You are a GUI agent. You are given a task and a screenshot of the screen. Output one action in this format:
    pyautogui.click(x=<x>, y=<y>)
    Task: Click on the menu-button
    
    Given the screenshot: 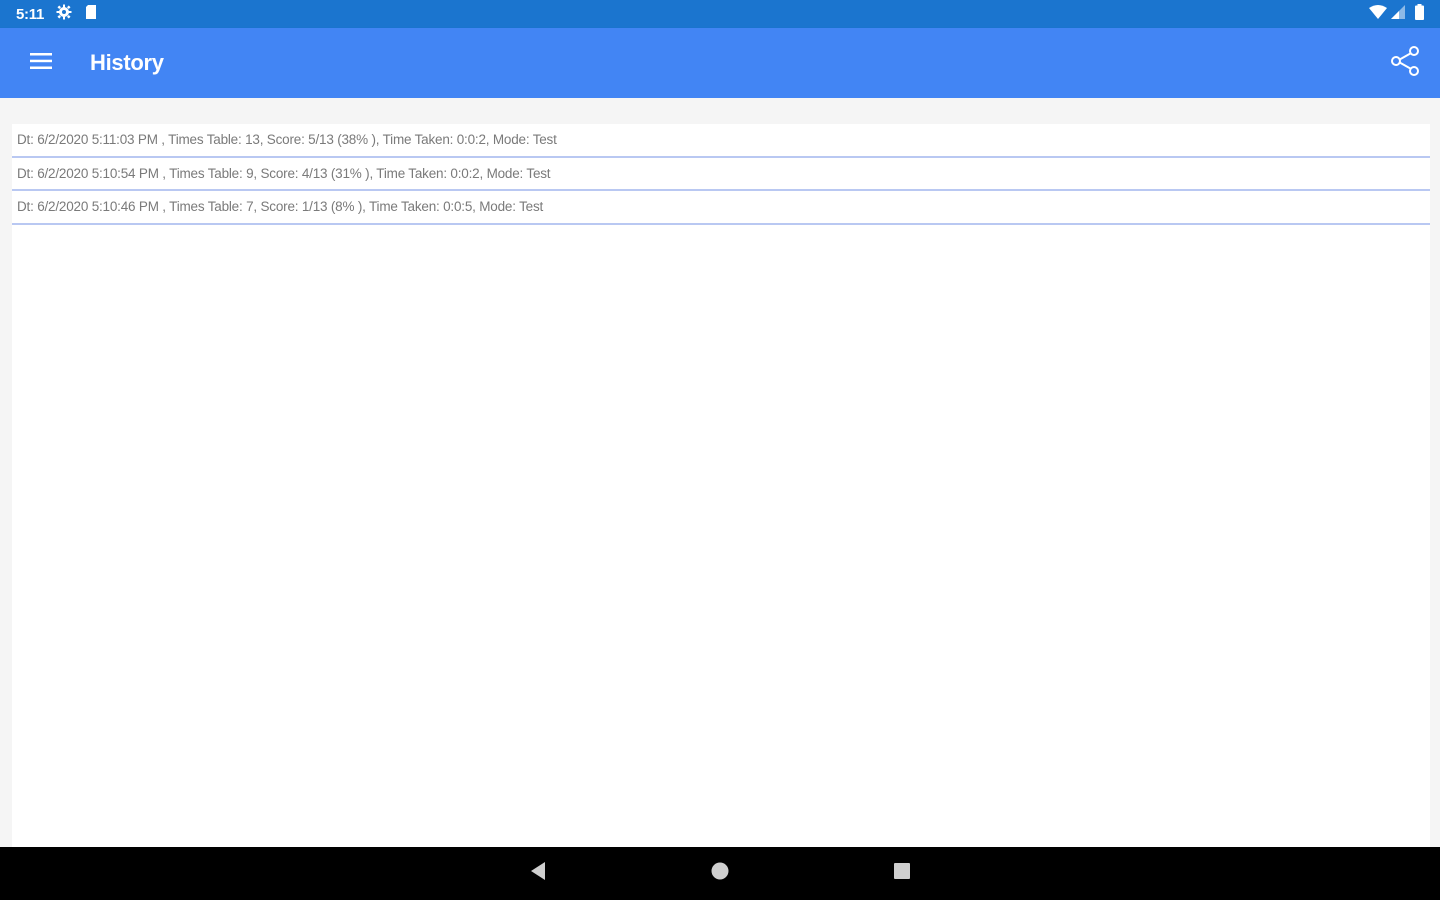 What is the action you would take?
    pyautogui.click(x=41, y=63)
    